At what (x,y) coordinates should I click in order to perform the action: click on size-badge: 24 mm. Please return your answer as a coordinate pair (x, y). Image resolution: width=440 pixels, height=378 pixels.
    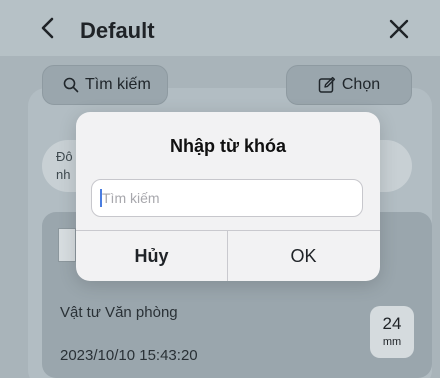
    Looking at the image, I should click on (392, 332).